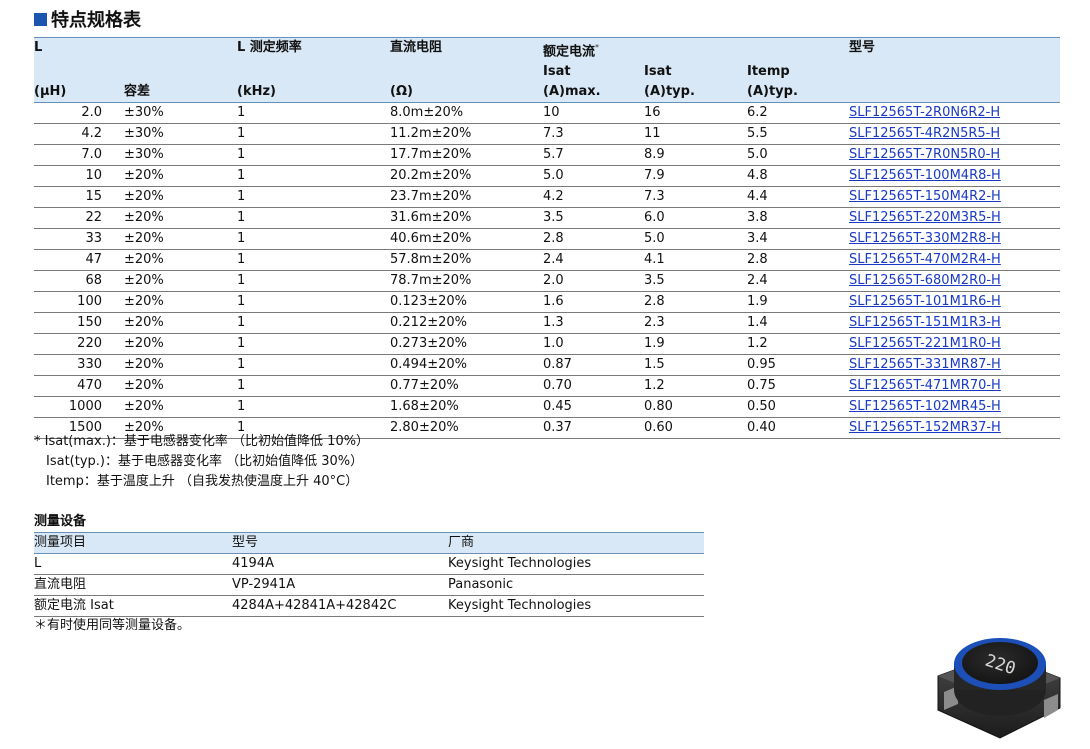 This screenshot has height=749, width=1090. Describe the element at coordinates (924, 112) in the screenshot. I see `part-number-link: SLF12565T-2R0N6R2-H` at that location.